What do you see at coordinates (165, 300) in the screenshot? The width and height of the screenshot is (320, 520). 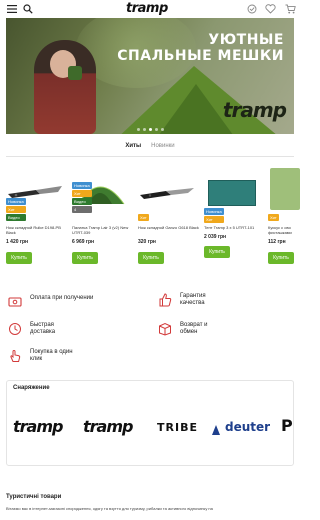 I see `thumbs-up-icon` at bounding box center [165, 300].